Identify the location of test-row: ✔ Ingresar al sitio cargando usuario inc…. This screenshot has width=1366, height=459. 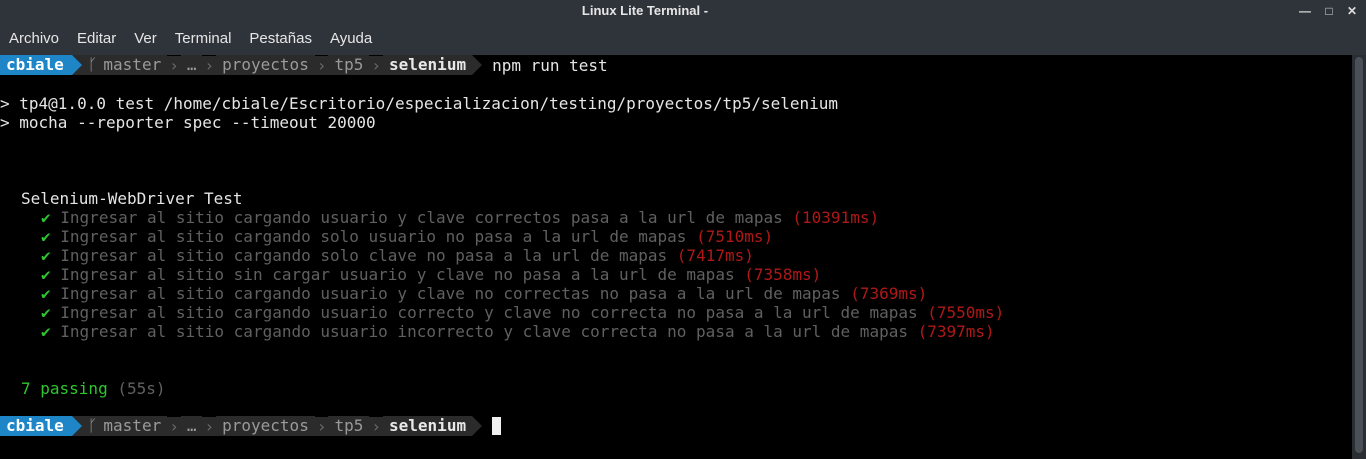
(518, 331).